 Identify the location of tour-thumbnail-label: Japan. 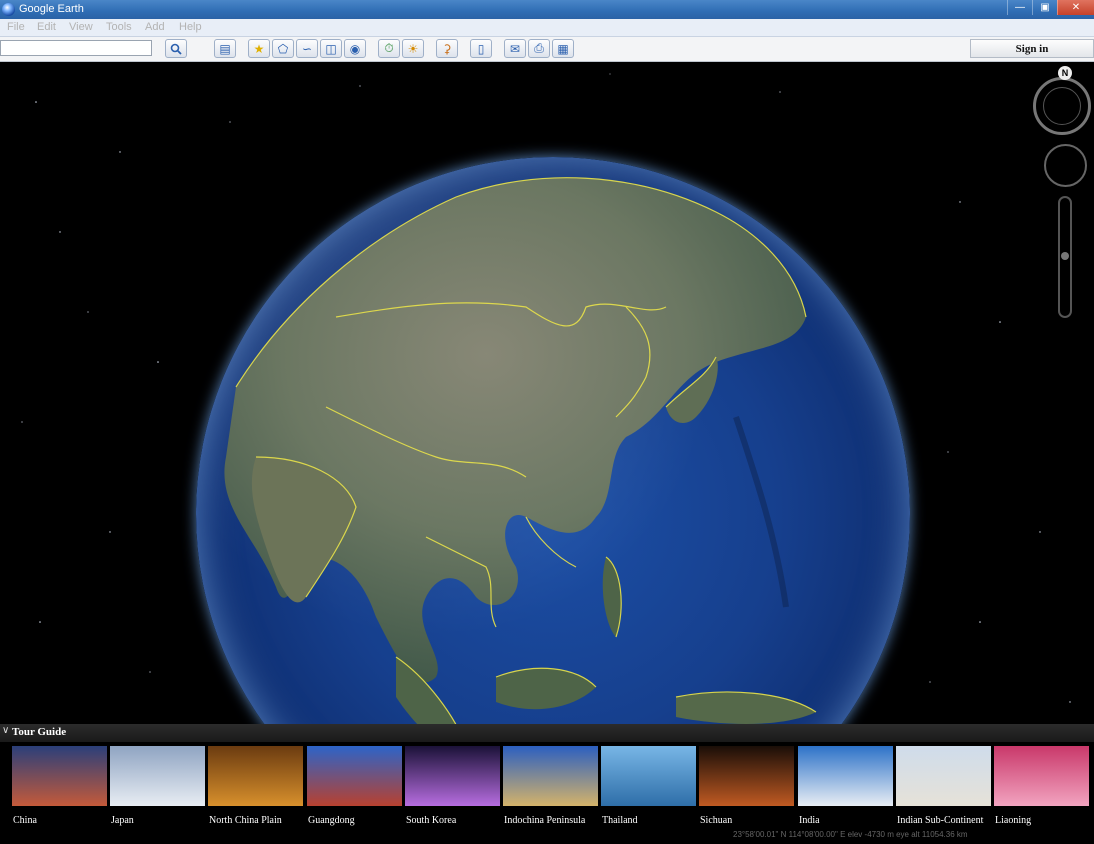
(122, 820).